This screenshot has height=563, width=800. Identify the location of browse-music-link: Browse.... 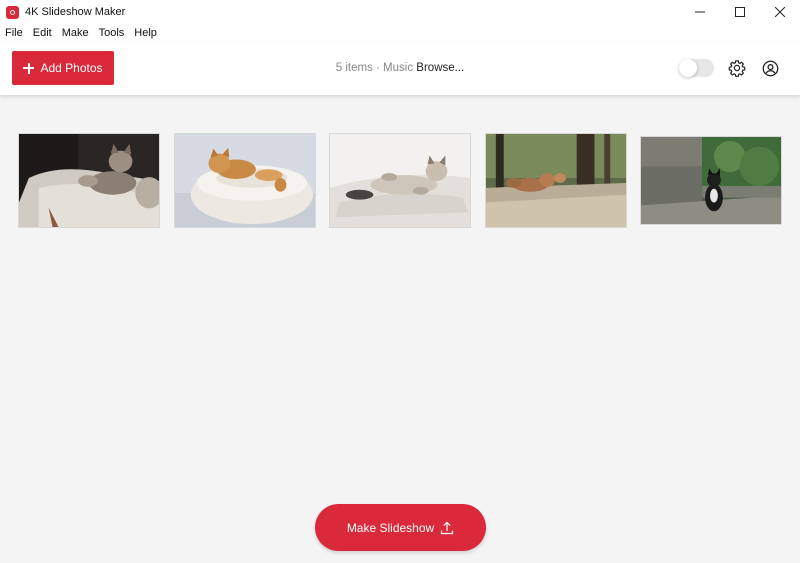
(440, 68).